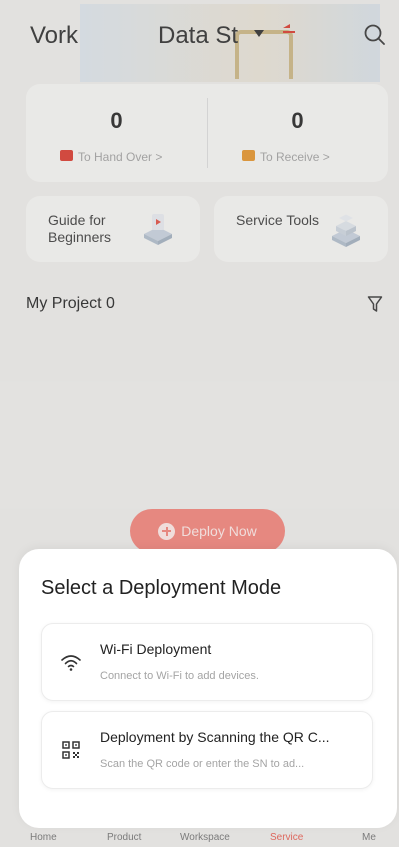 The height and width of the screenshot is (847, 399). I want to click on option-subtitle: Connect to Wi-Fi to add devices., so click(179, 676).